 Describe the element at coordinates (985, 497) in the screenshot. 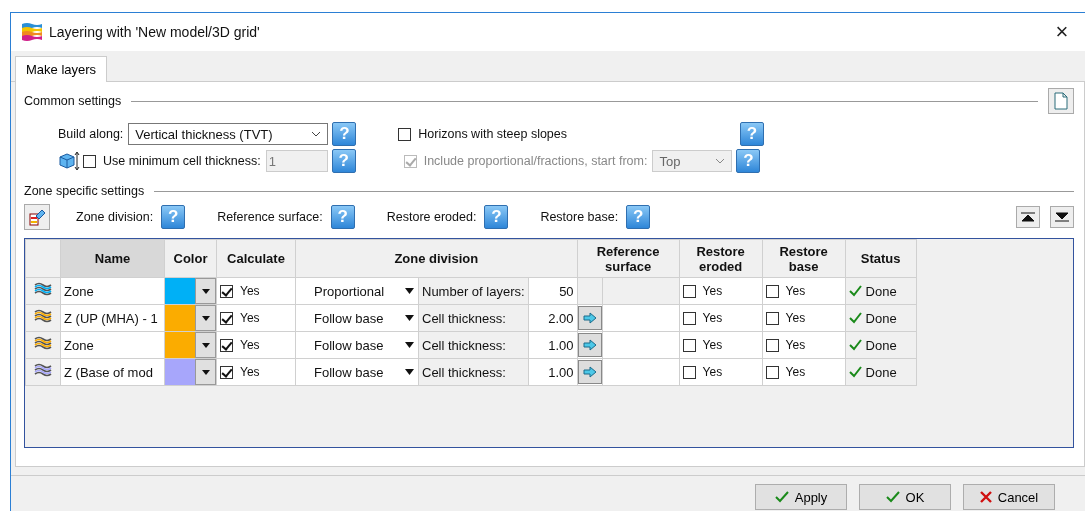

I see `cross-icon` at that location.